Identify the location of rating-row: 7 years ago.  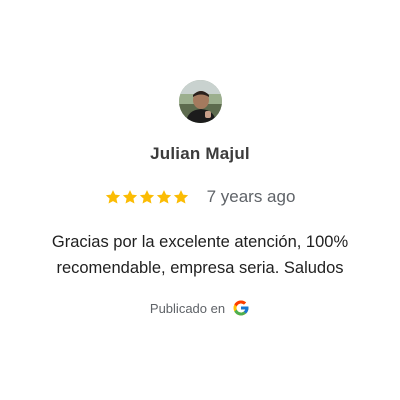
(200, 197).